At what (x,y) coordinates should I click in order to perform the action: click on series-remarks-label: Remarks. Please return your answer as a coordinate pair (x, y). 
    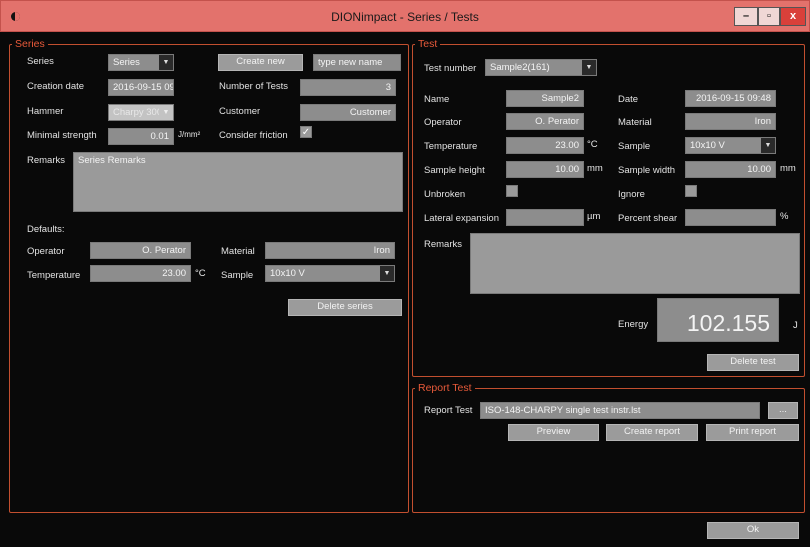
    Looking at the image, I should click on (46, 160).